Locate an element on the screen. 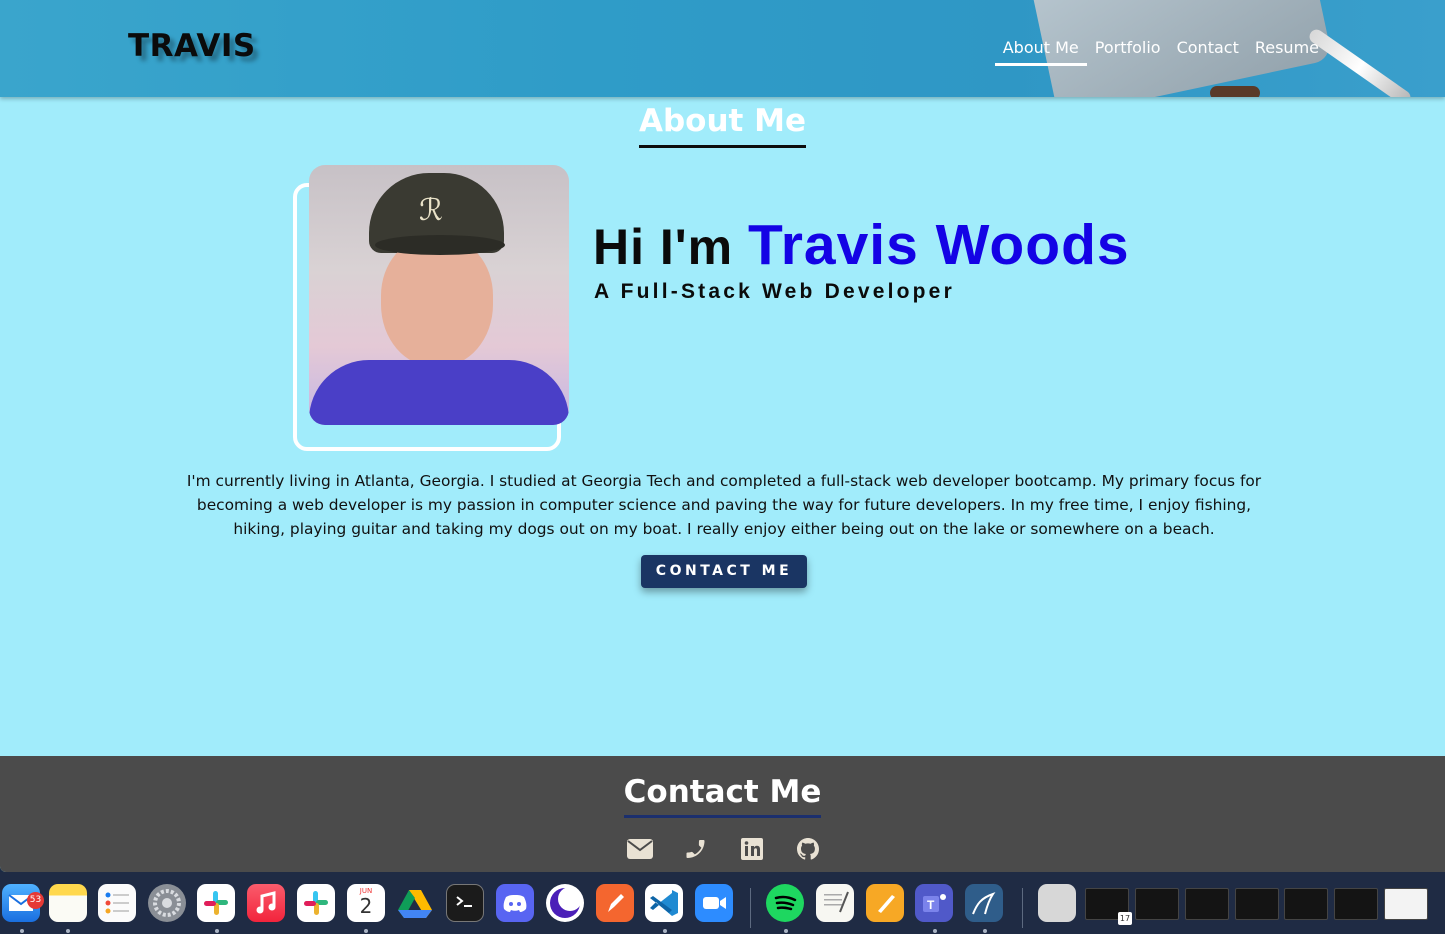 The width and height of the screenshot is (1445, 934). site-logo: TRAVIS is located at coordinates (192, 46).